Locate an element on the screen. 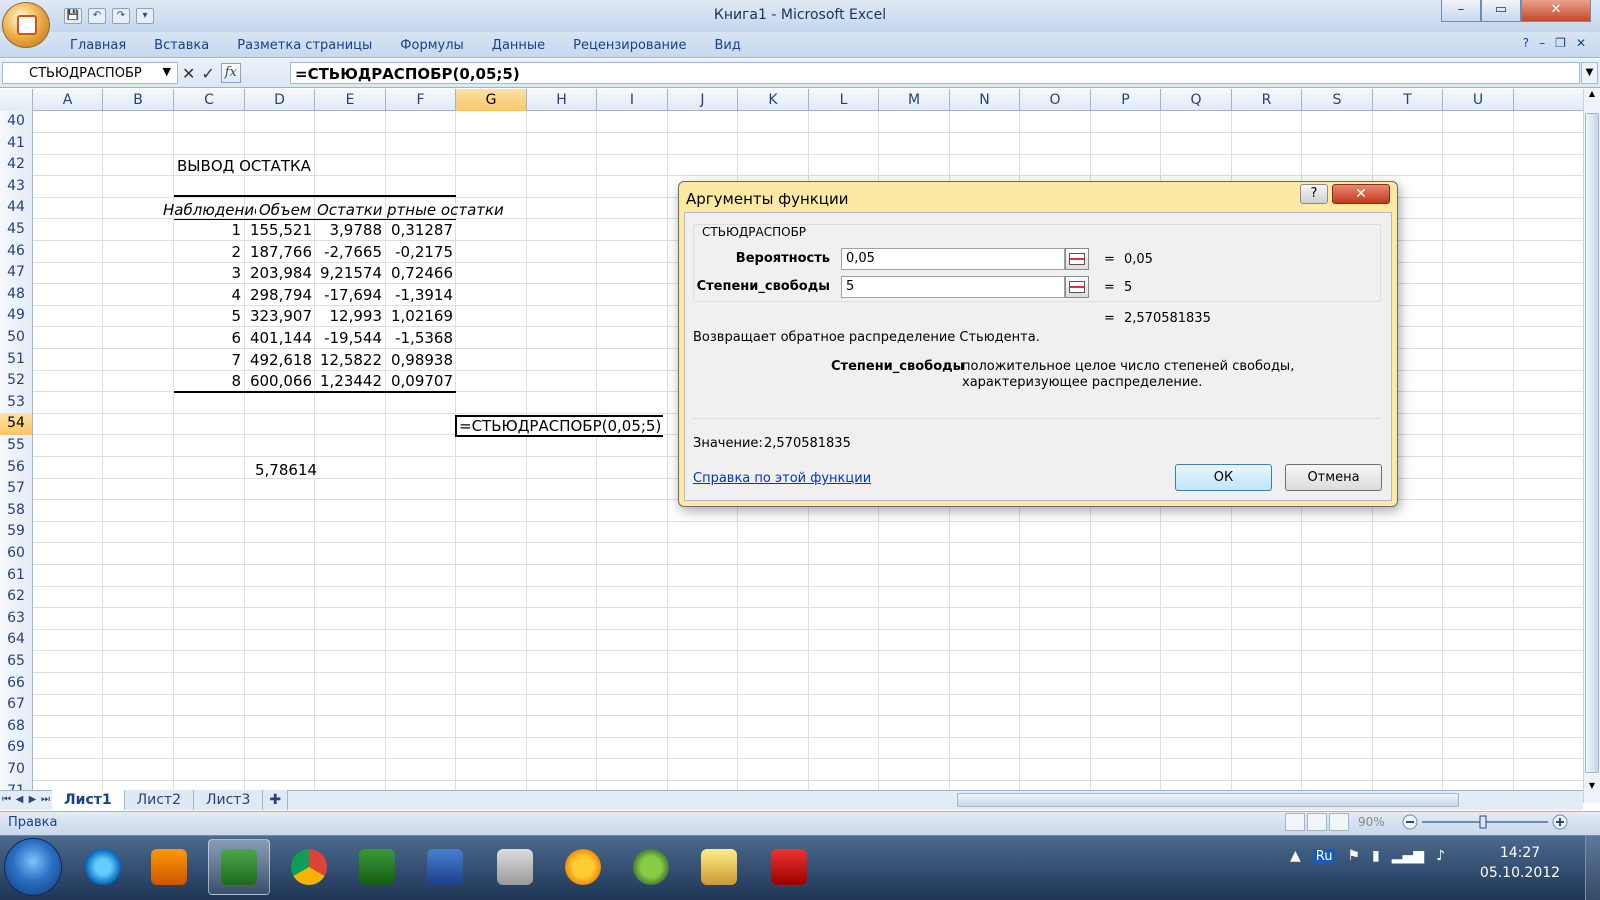  cell-volume: 492,618 is located at coordinates (279, 360).